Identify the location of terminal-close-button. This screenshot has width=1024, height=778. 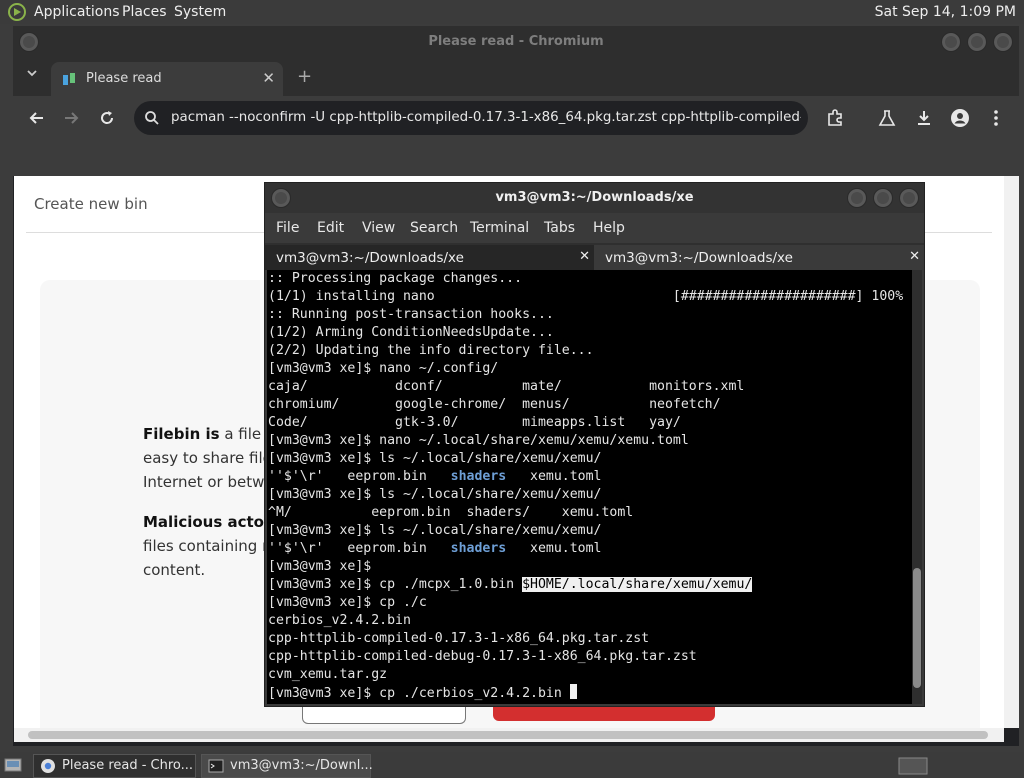
(909, 198).